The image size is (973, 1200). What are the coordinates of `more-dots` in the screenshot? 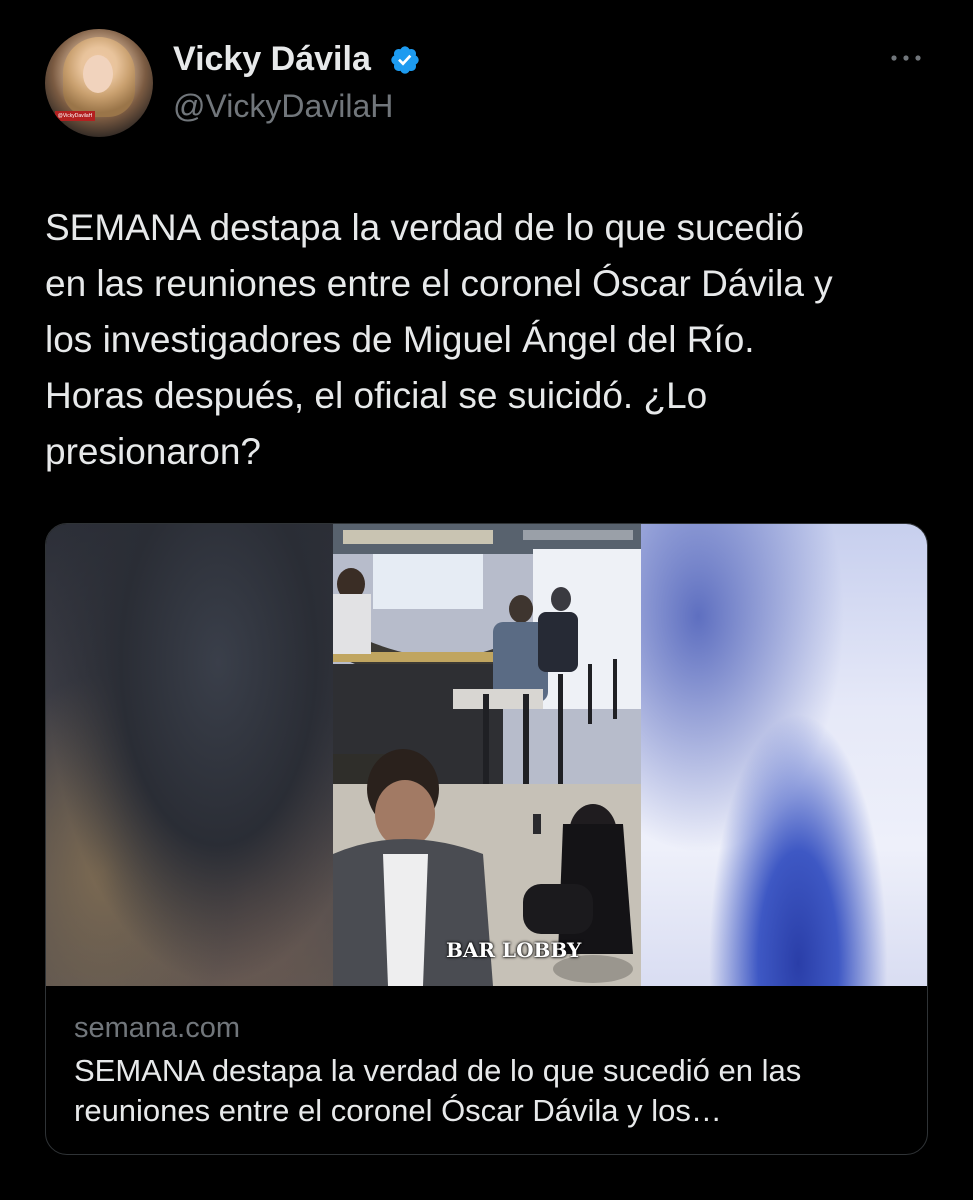 It's located at (906, 58).